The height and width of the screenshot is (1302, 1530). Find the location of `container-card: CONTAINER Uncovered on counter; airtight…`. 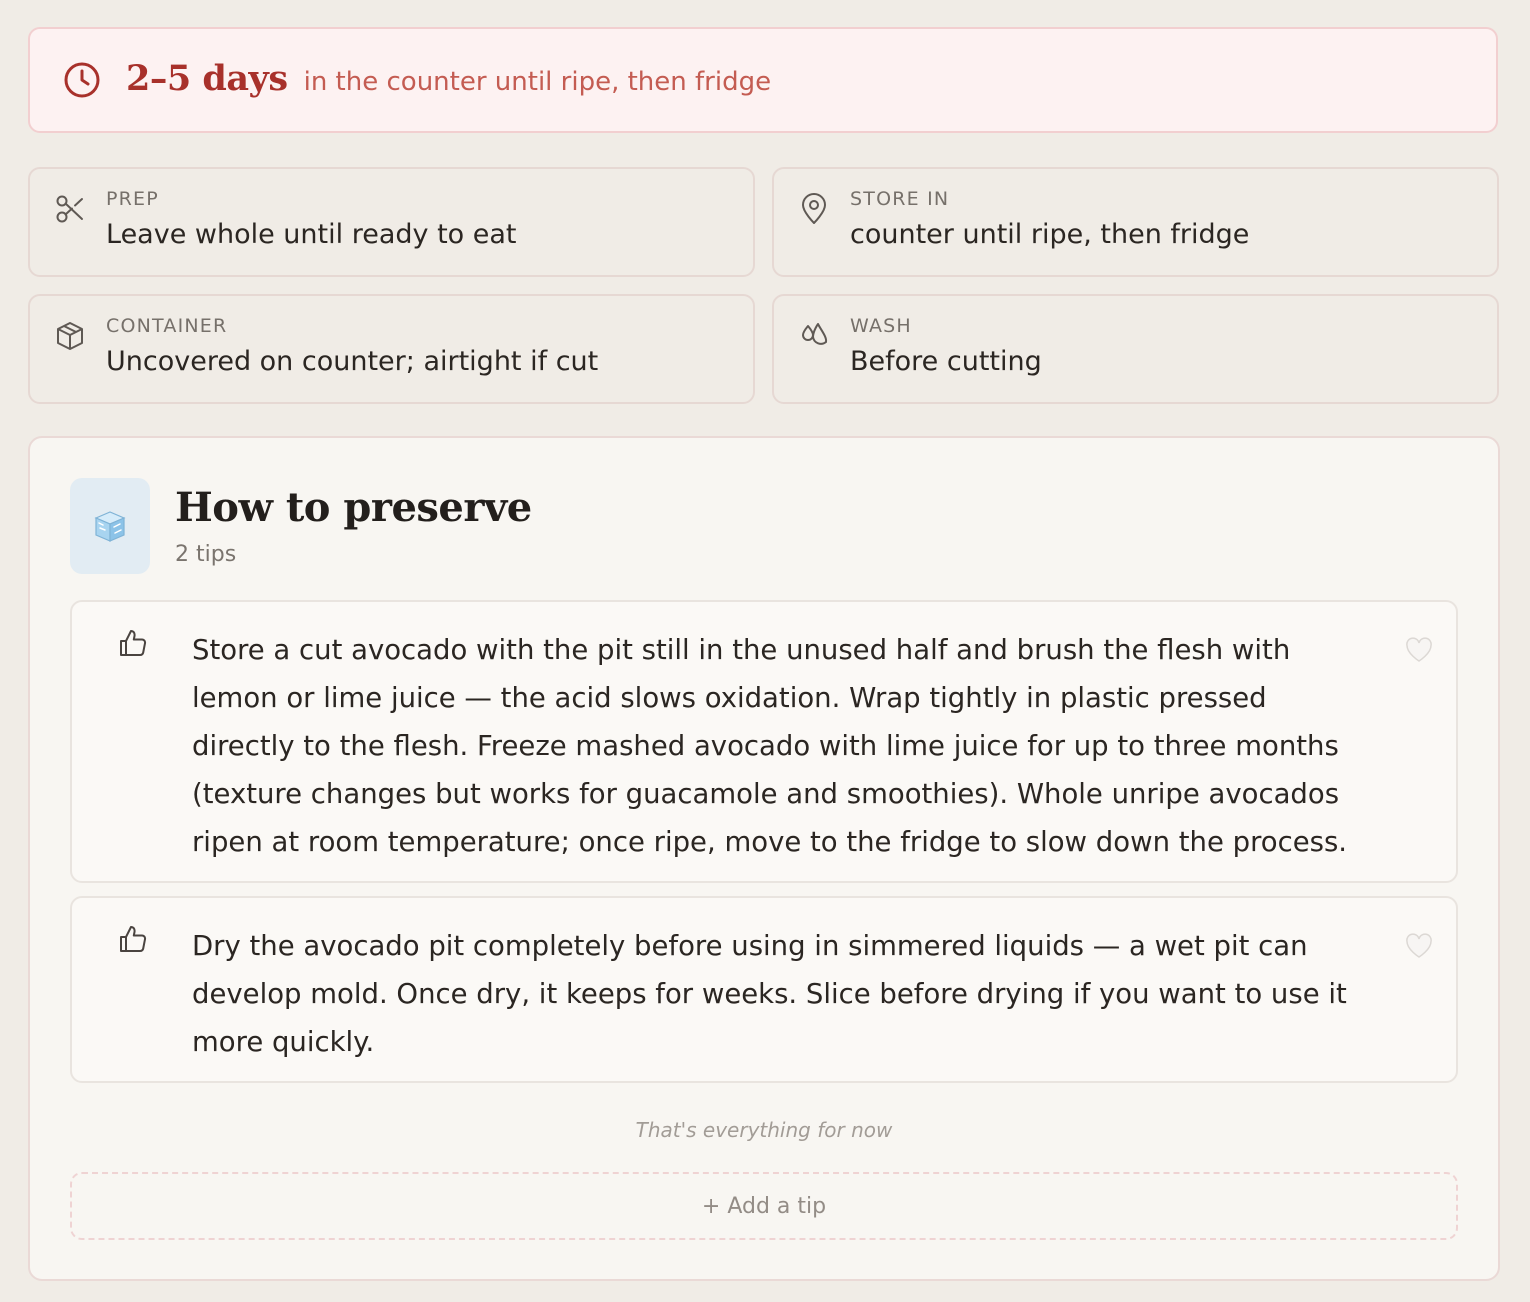

container-card: CONTAINER Uncovered on counter; airtight… is located at coordinates (391, 349).